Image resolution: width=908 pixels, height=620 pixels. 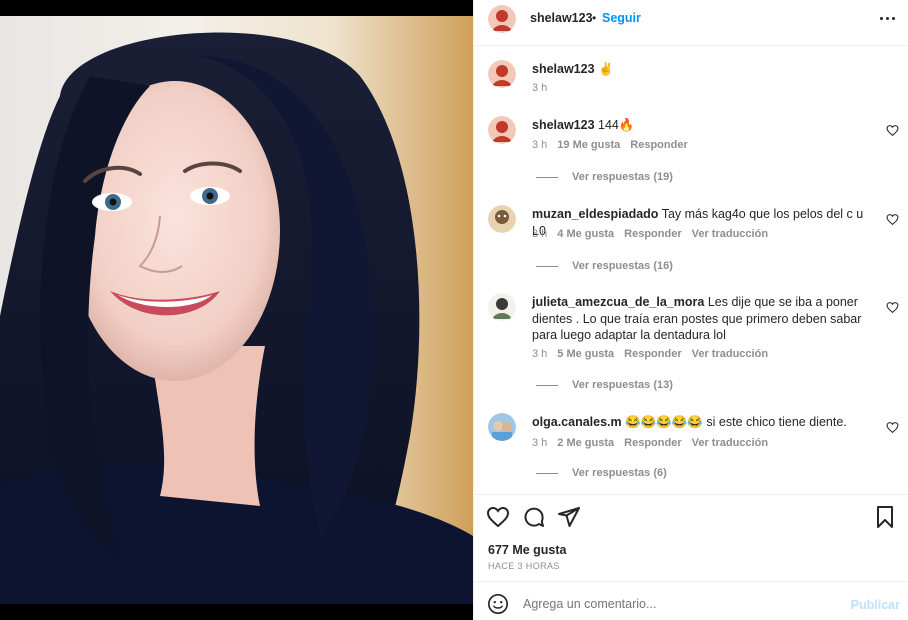 What do you see at coordinates (498, 604) in the screenshot?
I see `emoji-icon` at bounding box center [498, 604].